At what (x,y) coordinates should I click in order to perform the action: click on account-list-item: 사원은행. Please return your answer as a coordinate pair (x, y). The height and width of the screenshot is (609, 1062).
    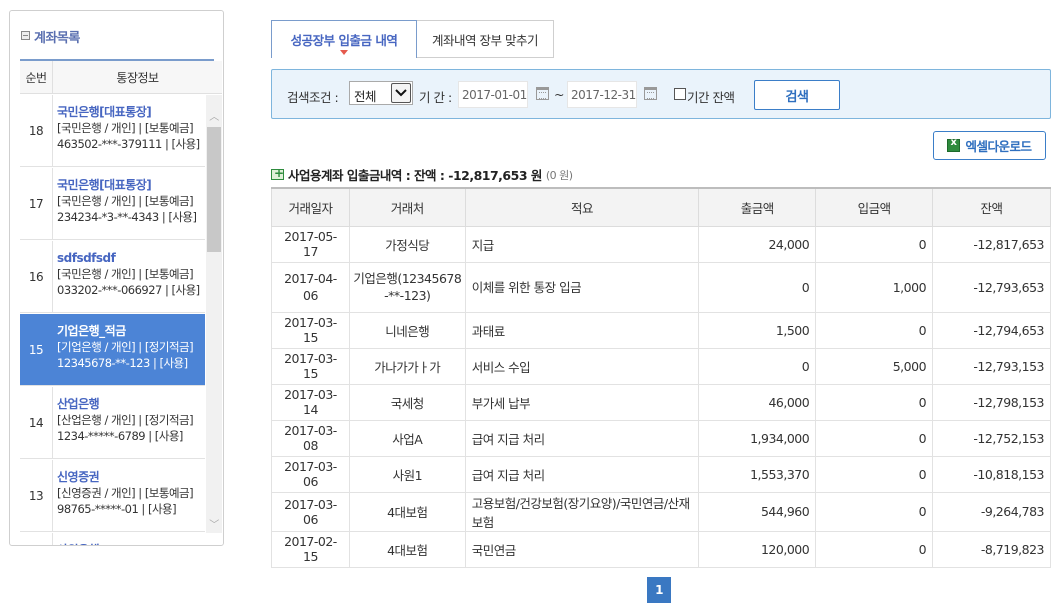
    Looking at the image, I should click on (112, 539).